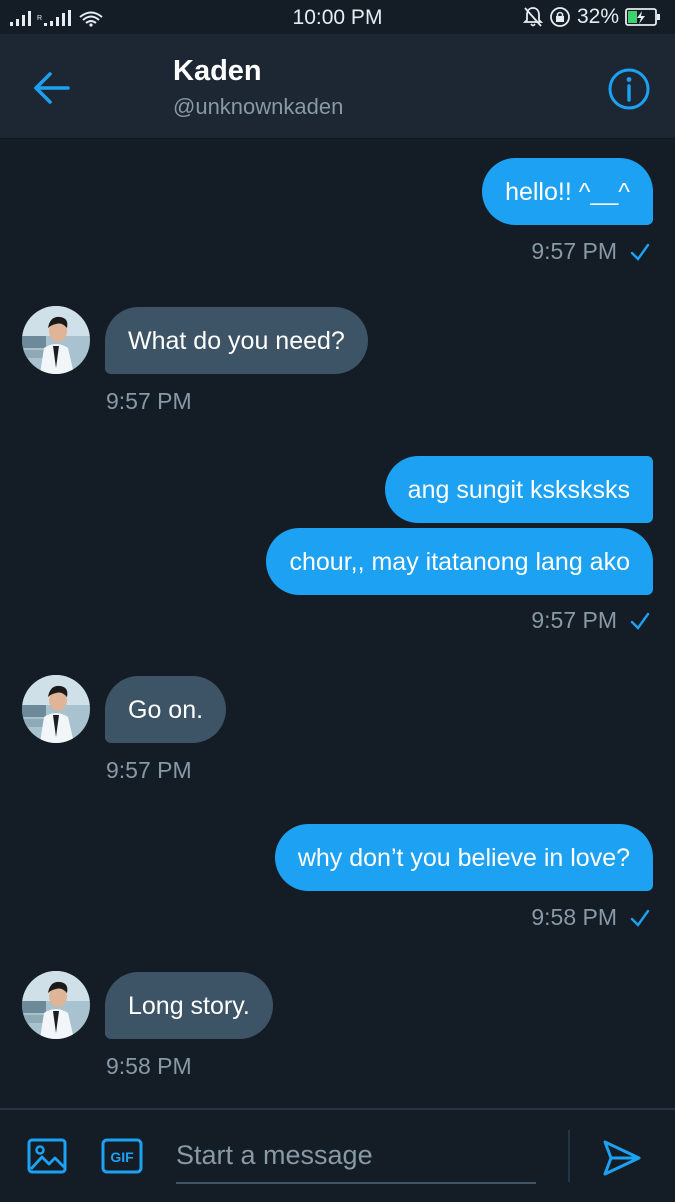 The image size is (675, 1202). Describe the element at coordinates (166, 709) in the screenshot. I see `message-bubble-received: Go on.` at that location.